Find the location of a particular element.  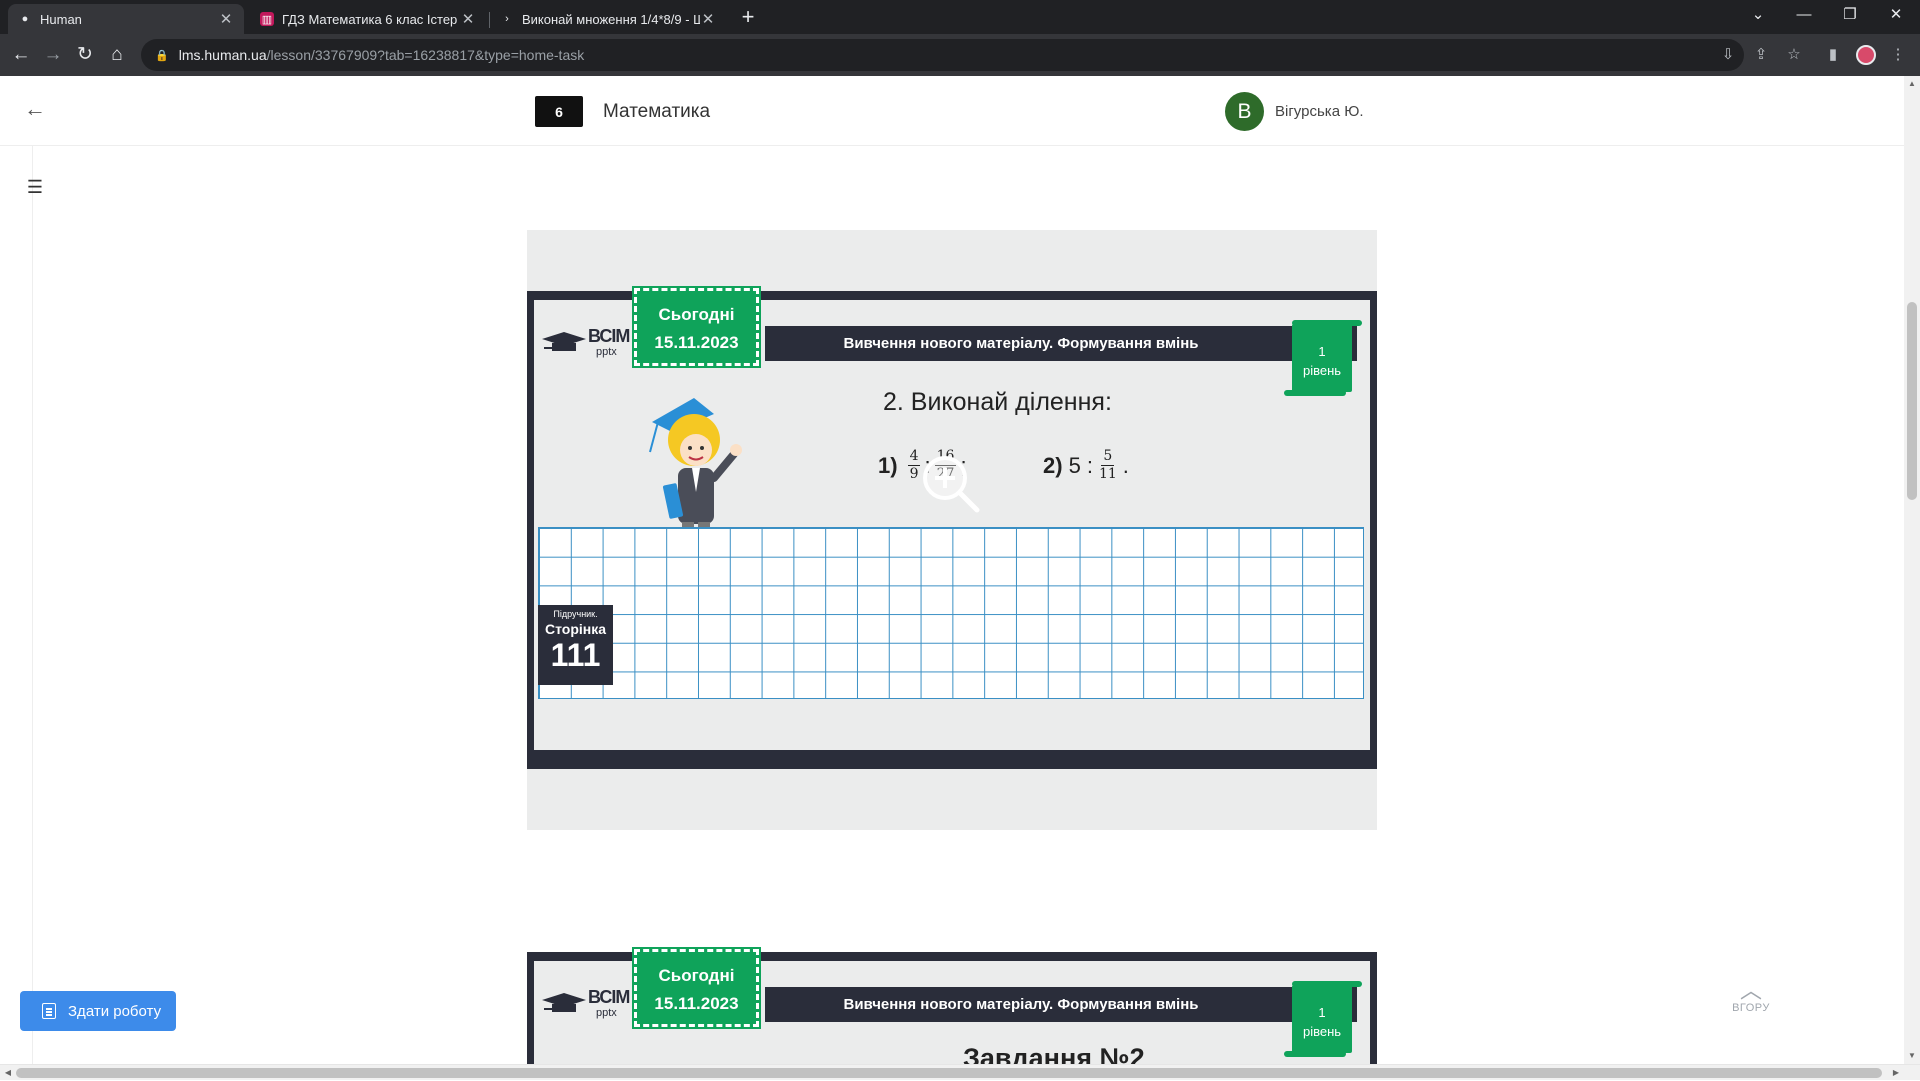

graph-paper-grid is located at coordinates (951, 613).